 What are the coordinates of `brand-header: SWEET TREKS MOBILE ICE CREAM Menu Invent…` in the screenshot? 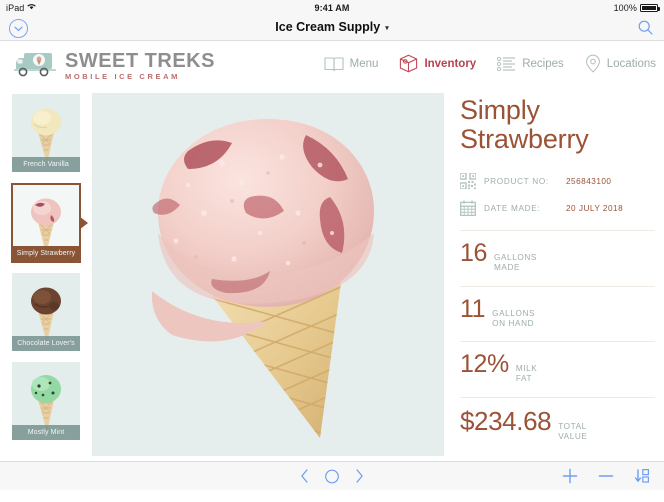 It's located at (332, 65).